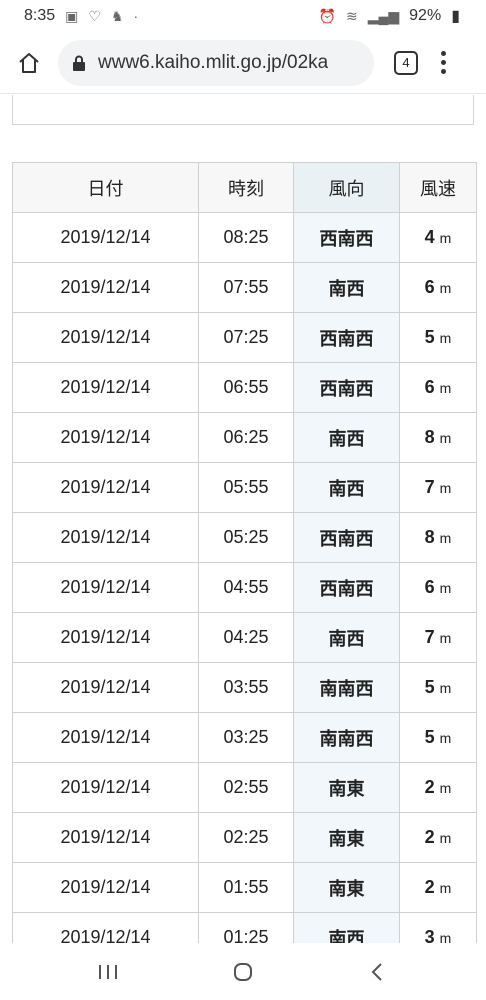  Describe the element at coordinates (443, 62) in the screenshot. I see `more-vert-icon` at that location.